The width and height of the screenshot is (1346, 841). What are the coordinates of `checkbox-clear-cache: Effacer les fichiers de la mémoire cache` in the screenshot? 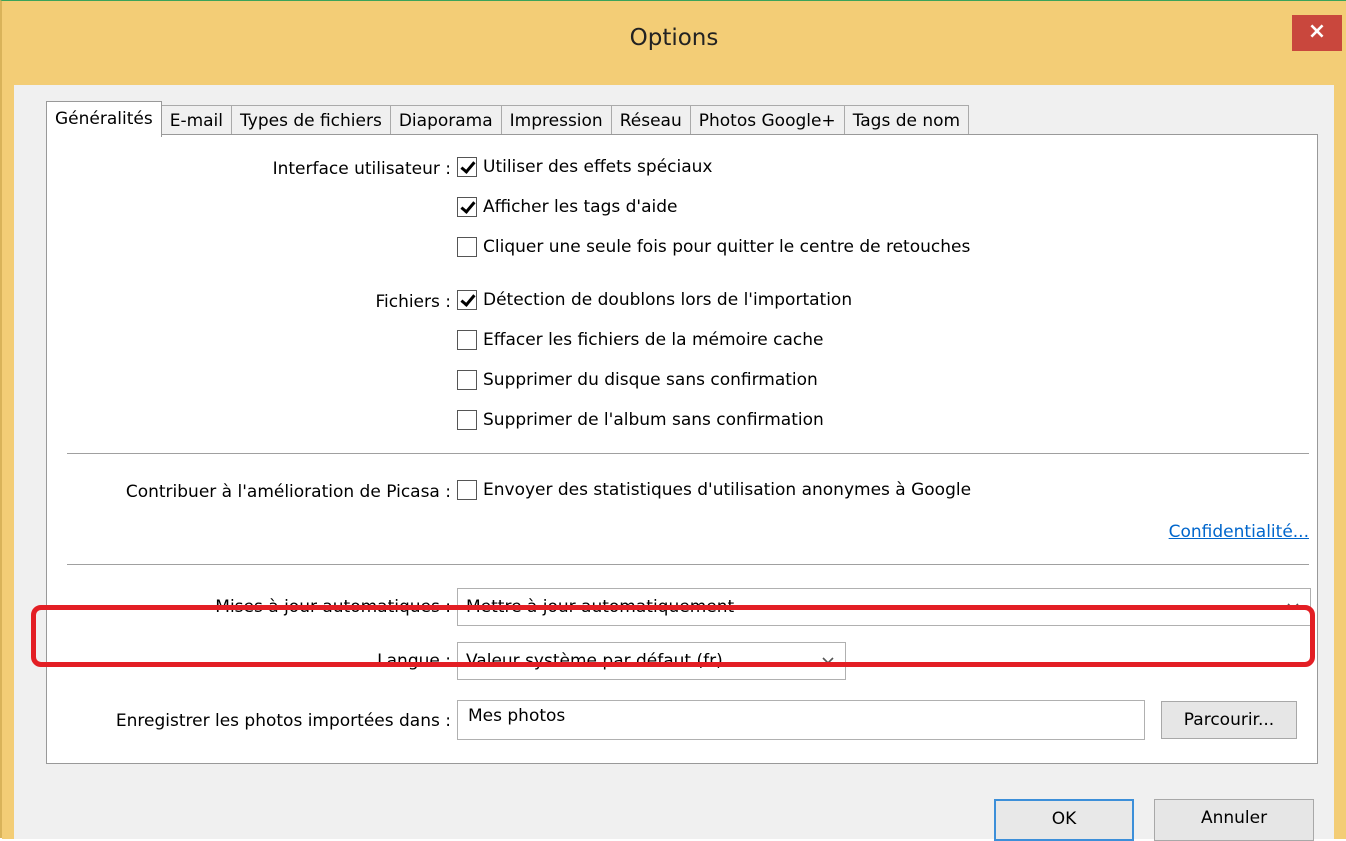 It's located at (640, 340).